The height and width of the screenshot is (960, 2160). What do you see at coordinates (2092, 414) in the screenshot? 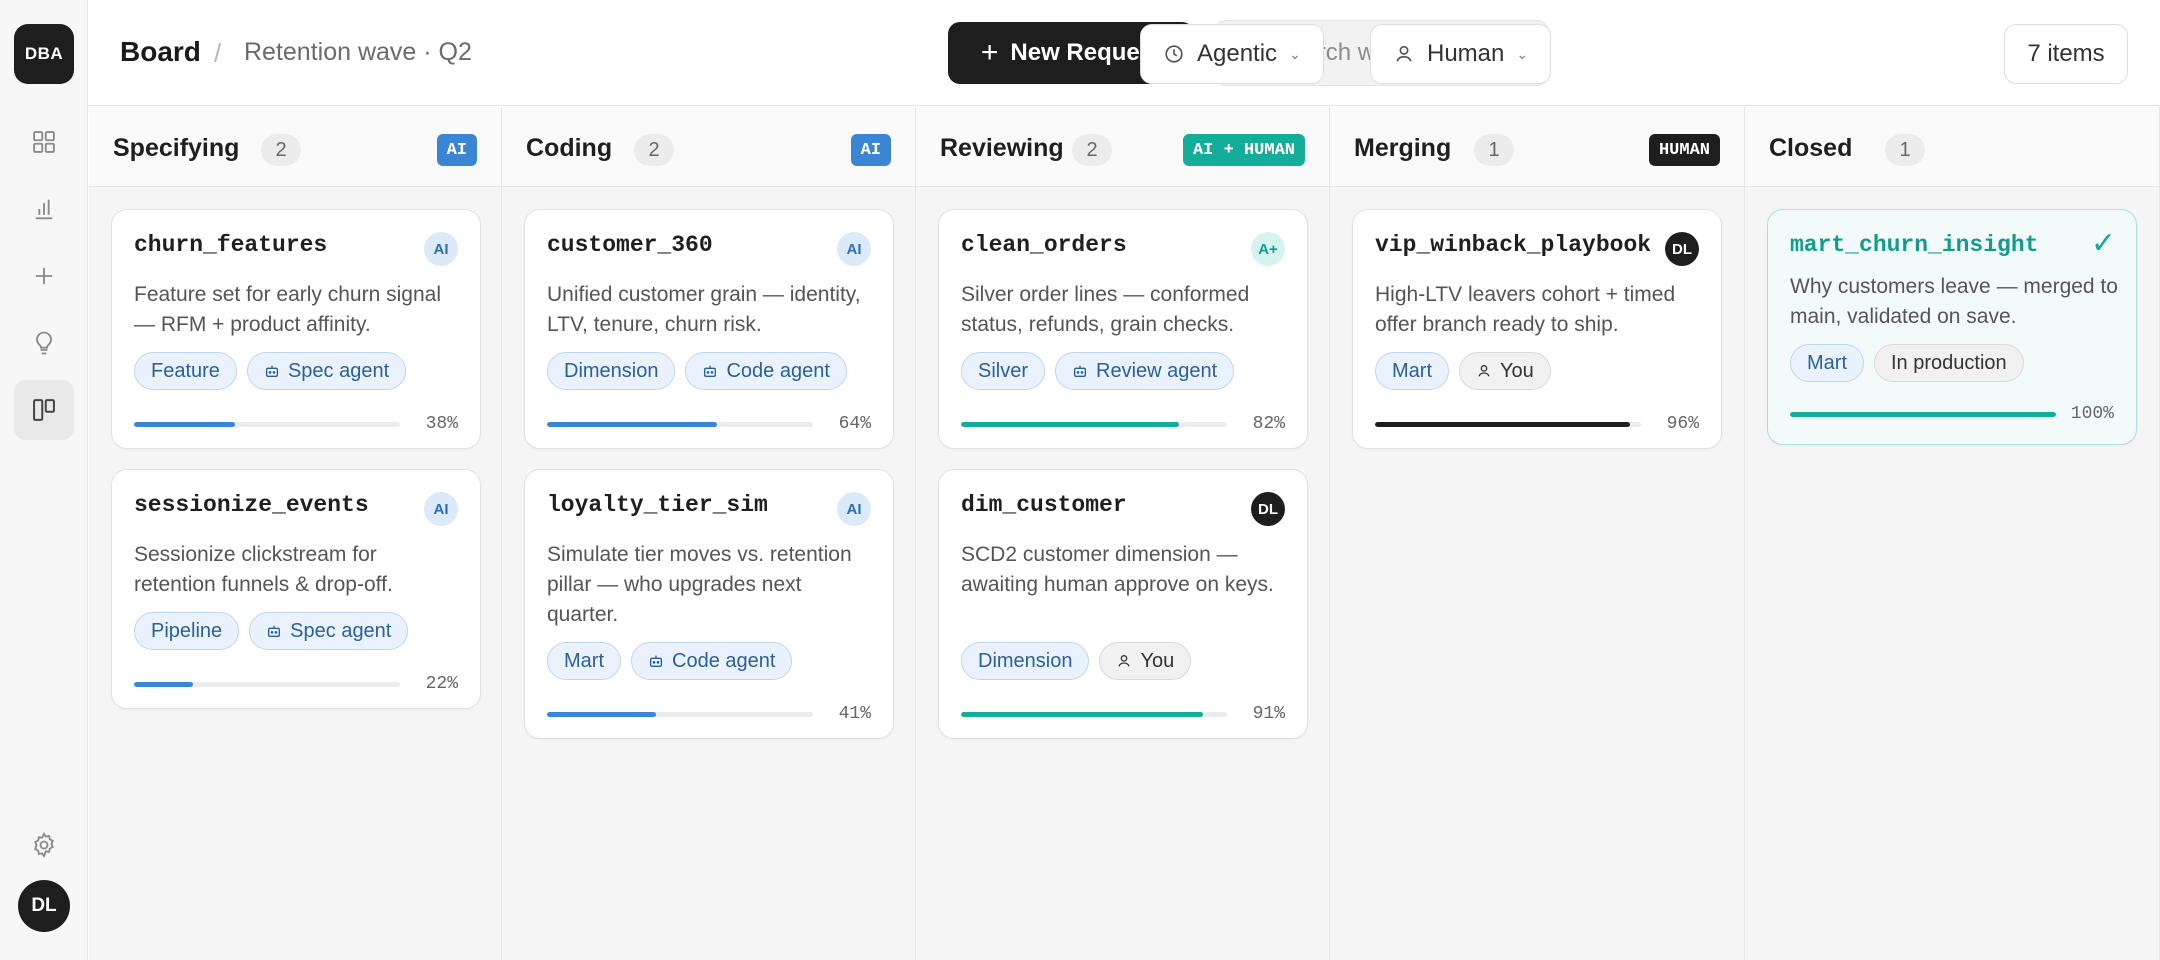
I see `progress-percent: 100%` at bounding box center [2092, 414].